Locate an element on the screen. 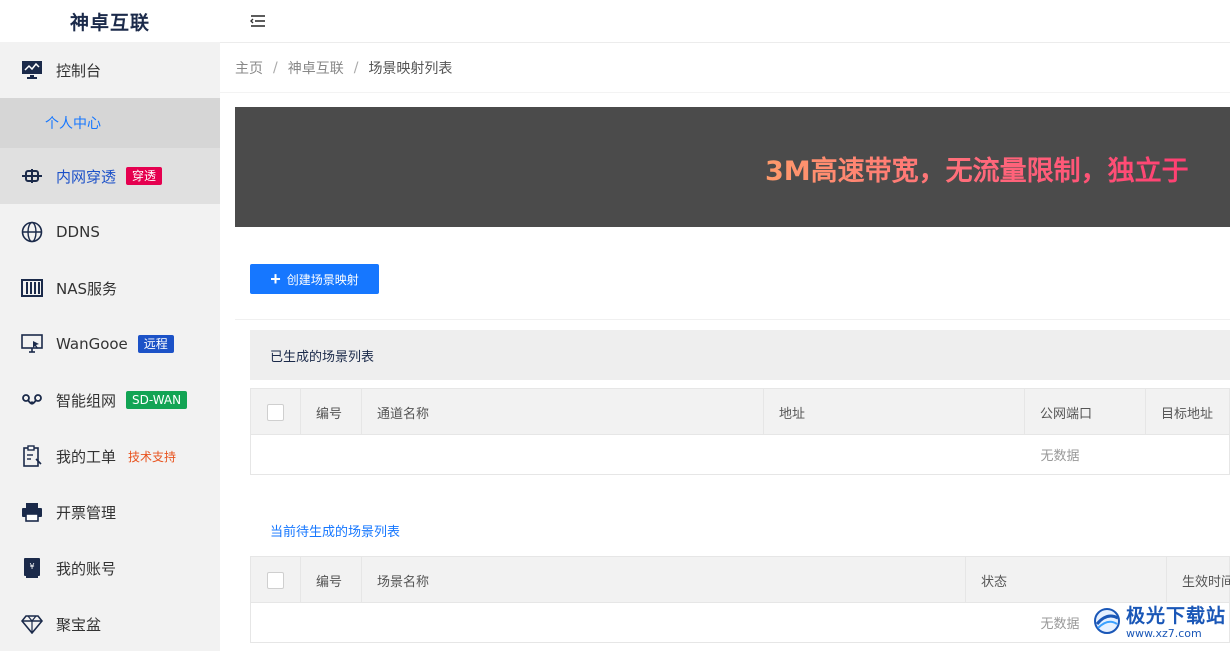 The height and width of the screenshot is (651, 1230). watermark: 极光下载站 www.xz7.com is located at coordinates (1161, 623).